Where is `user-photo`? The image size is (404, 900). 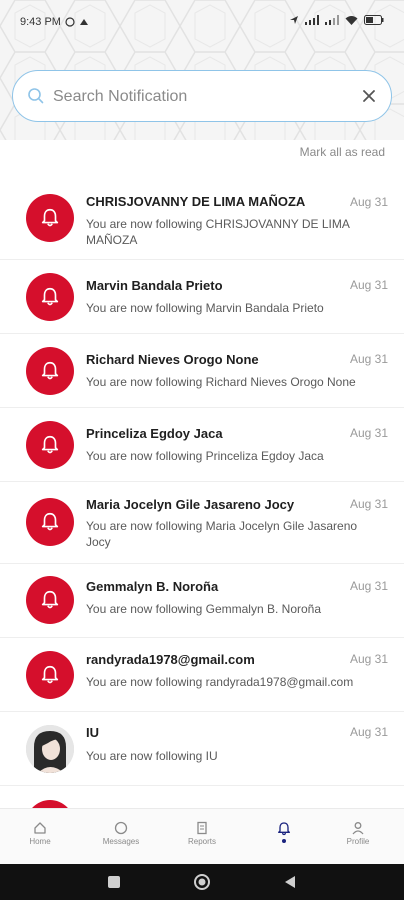 user-photo is located at coordinates (50, 749).